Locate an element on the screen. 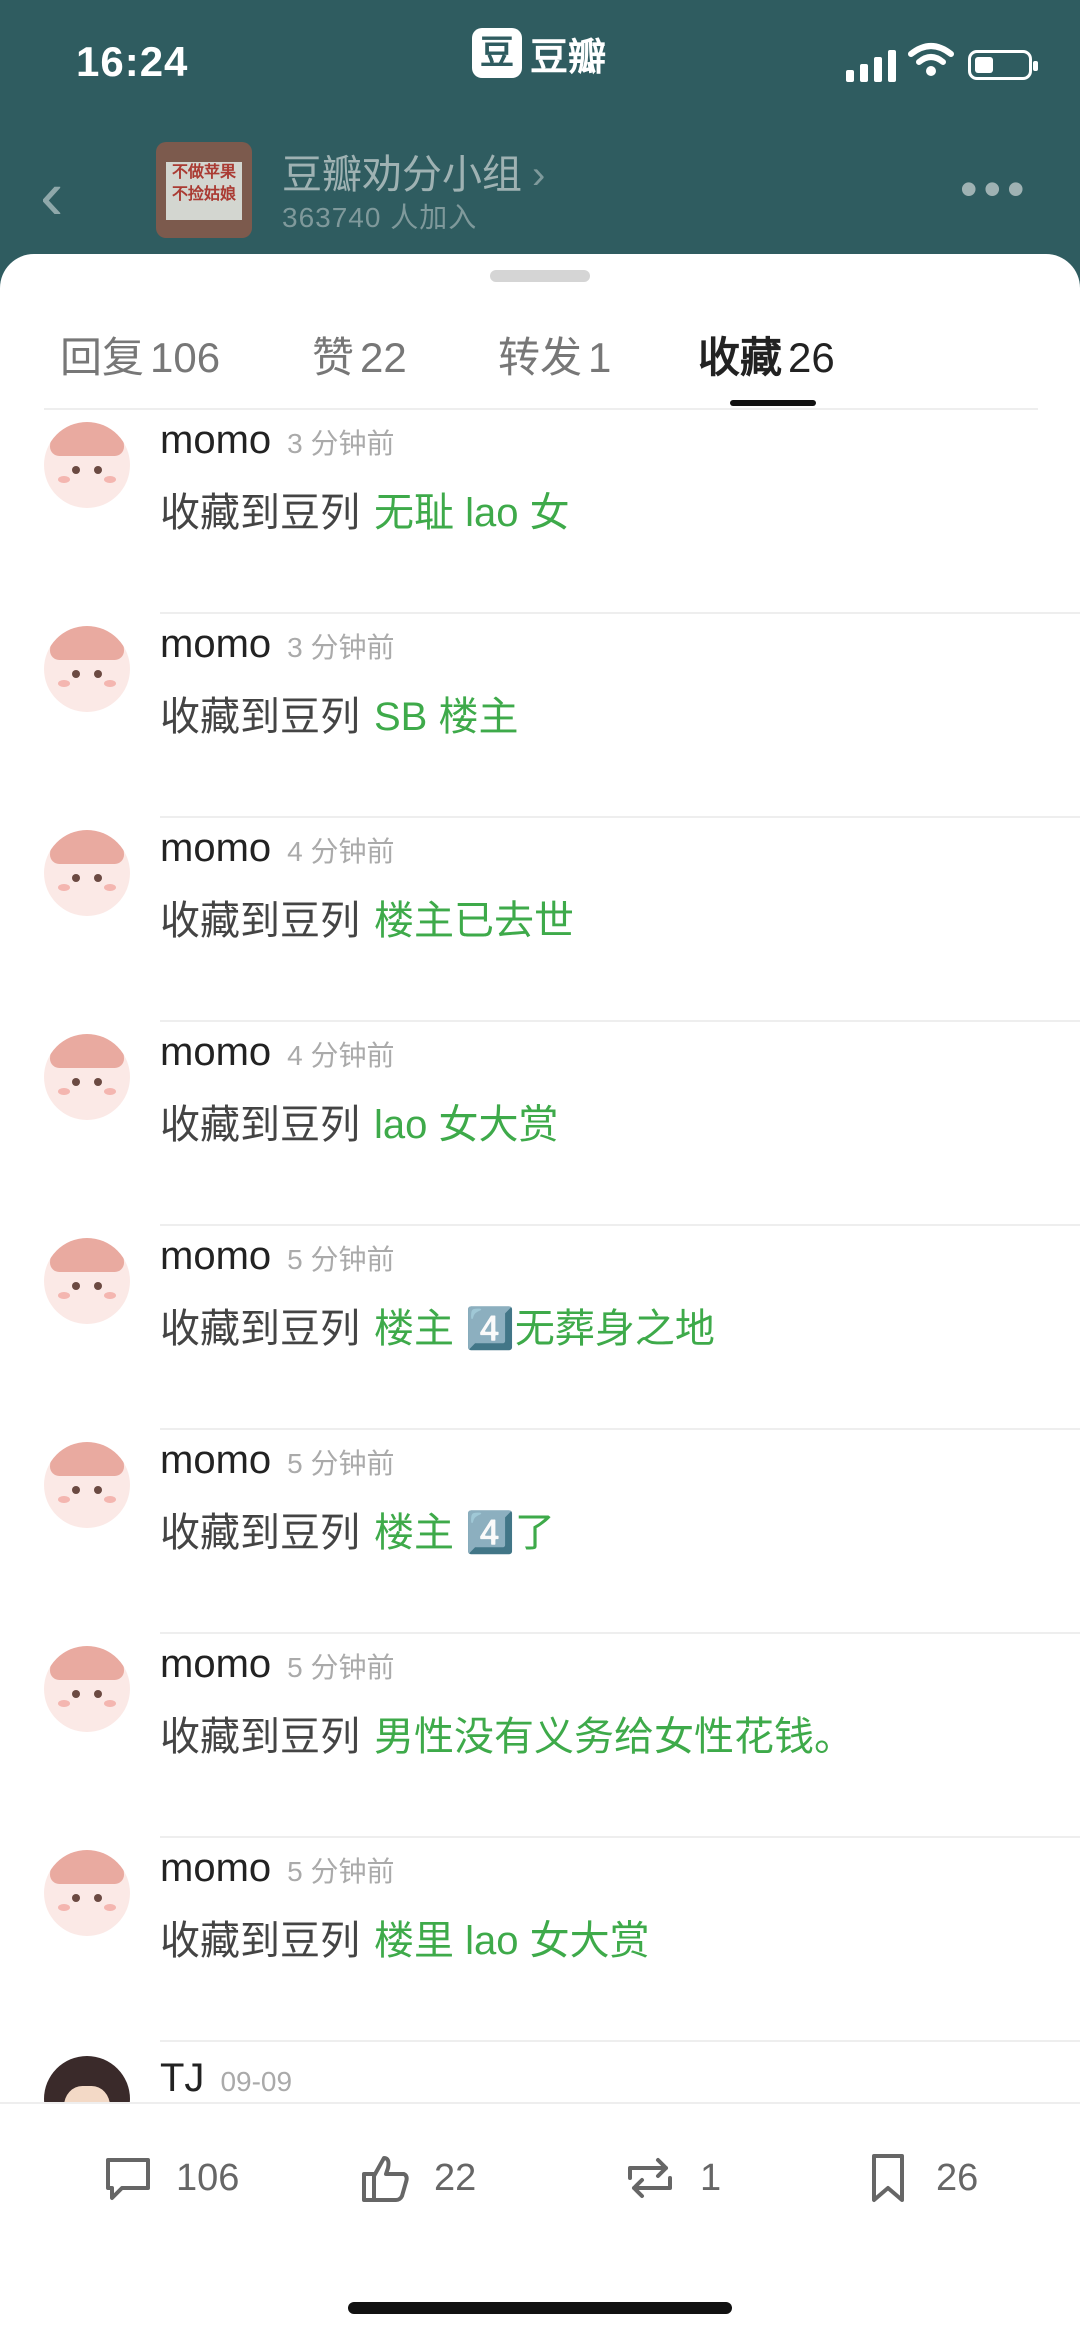 The height and width of the screenshot is (2340, 1080). douban-logo-icon: 豆 is located at coordinates (497, 53).